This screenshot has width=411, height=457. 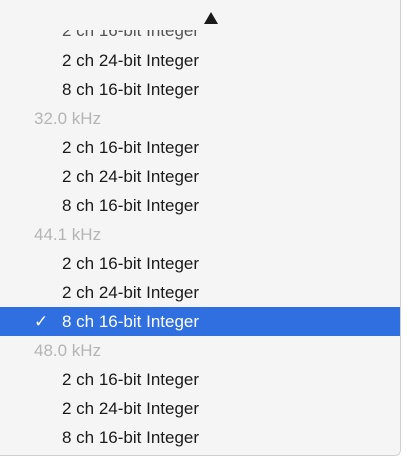 I want to click on section-header-label: 48.0 kHz, so click(x=68, y=350).